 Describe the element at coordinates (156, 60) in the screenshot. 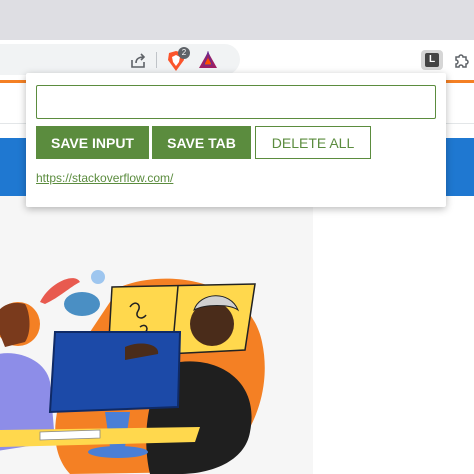

I see `toolbar-separator` at that location.